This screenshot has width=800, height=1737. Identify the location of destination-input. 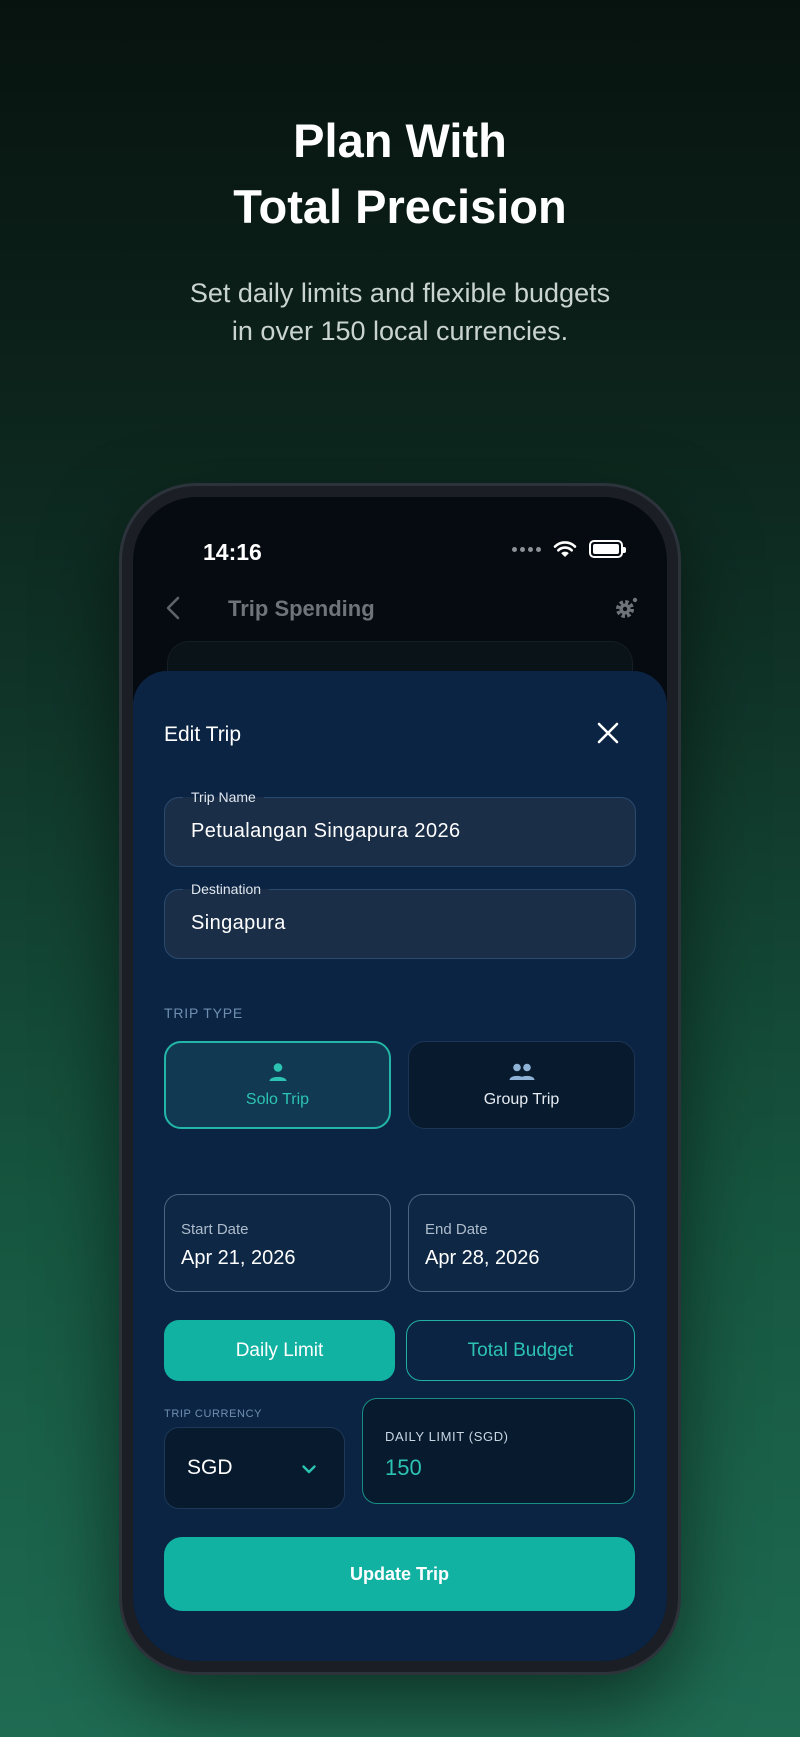
(403, 923).